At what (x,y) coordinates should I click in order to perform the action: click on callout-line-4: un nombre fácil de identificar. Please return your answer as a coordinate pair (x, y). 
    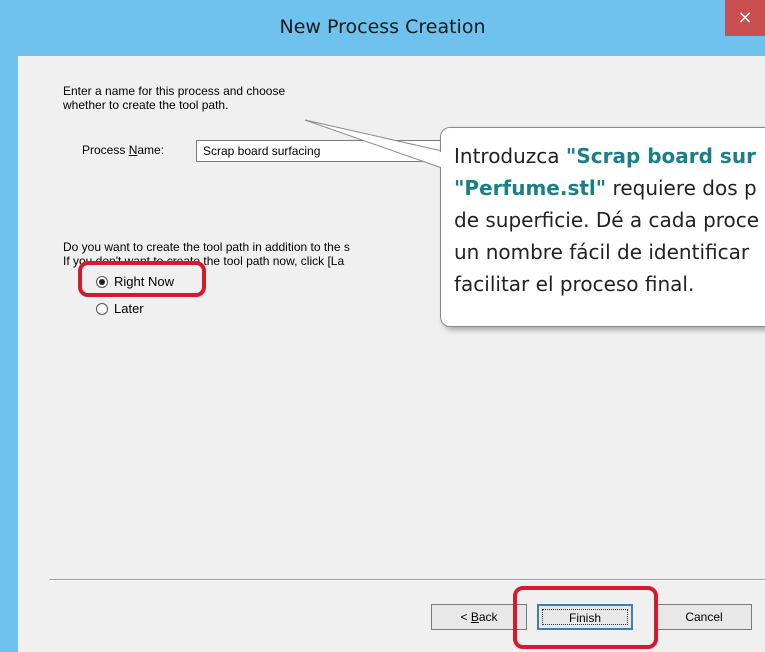
    Looking at the image, I should click on (602, 252).